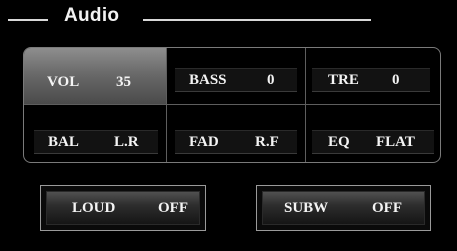  Describe the element at coordinates (95, 76) in the screenshot. I see `vol-setting: VOL 35` at that location.